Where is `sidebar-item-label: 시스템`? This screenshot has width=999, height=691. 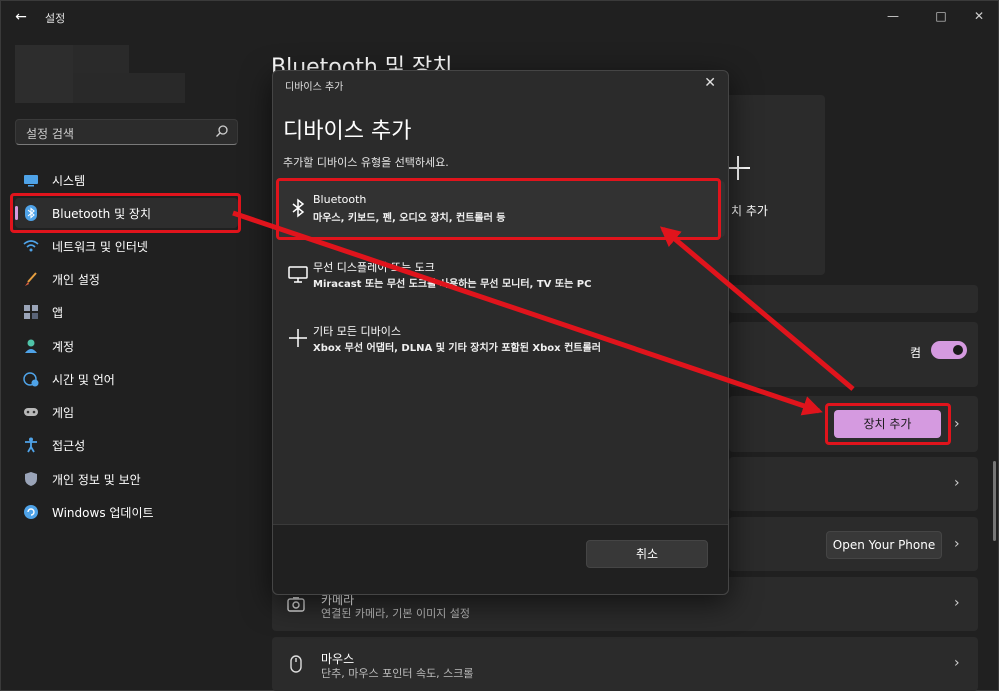 sidebar-item-label: 시스템 is located at coordinates (69, 181).